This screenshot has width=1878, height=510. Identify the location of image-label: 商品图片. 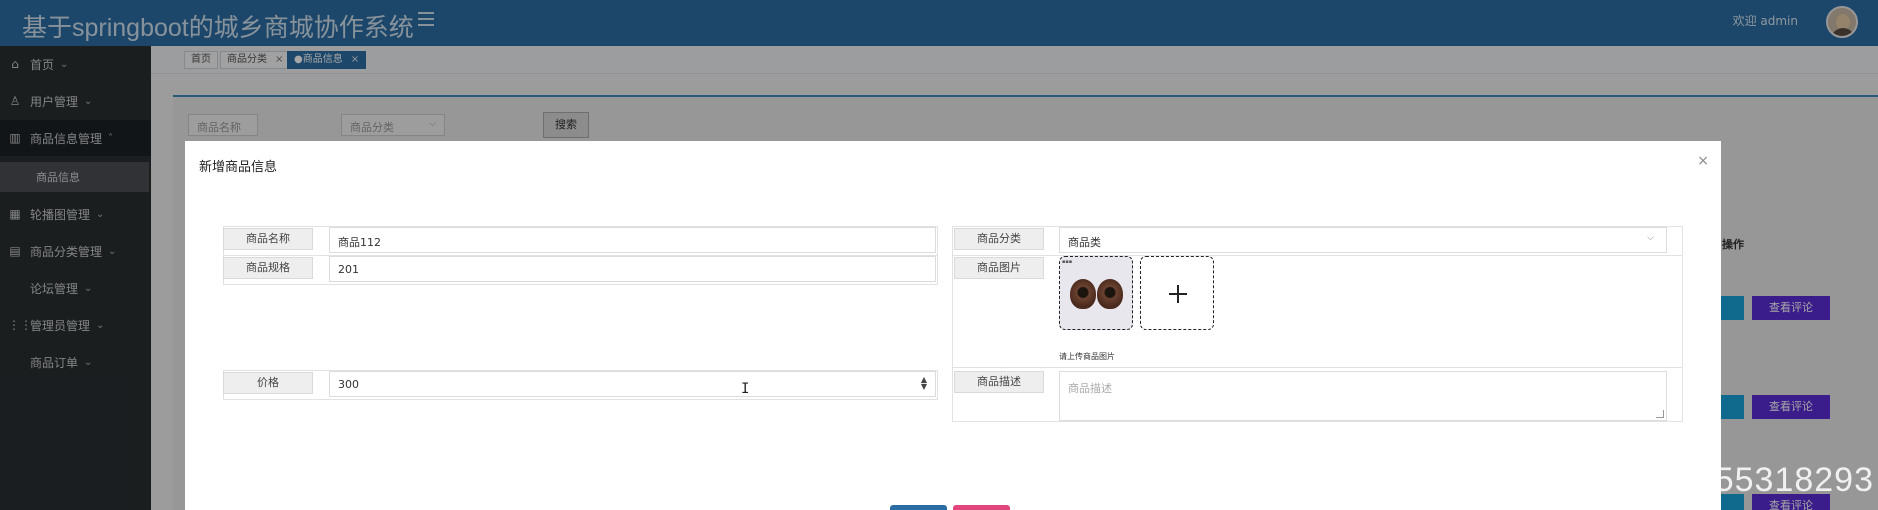
(999, 268).